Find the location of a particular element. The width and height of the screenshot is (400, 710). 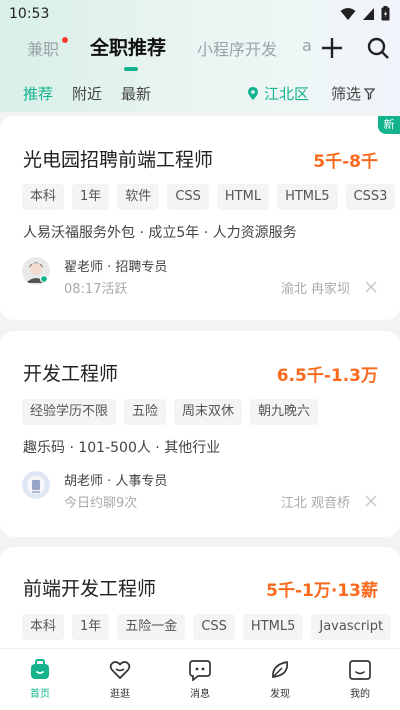

company-info: 趣乐码 · 101-500人 · 其他行业 is located at coordinates (122, 448).